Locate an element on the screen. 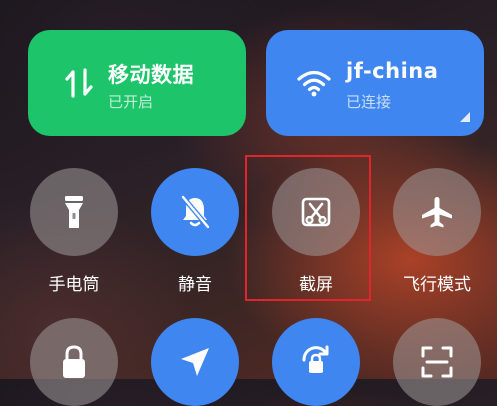 This screenshot has width=497, height=406. mute-label: 静音 is located at coordinates (195, 285).